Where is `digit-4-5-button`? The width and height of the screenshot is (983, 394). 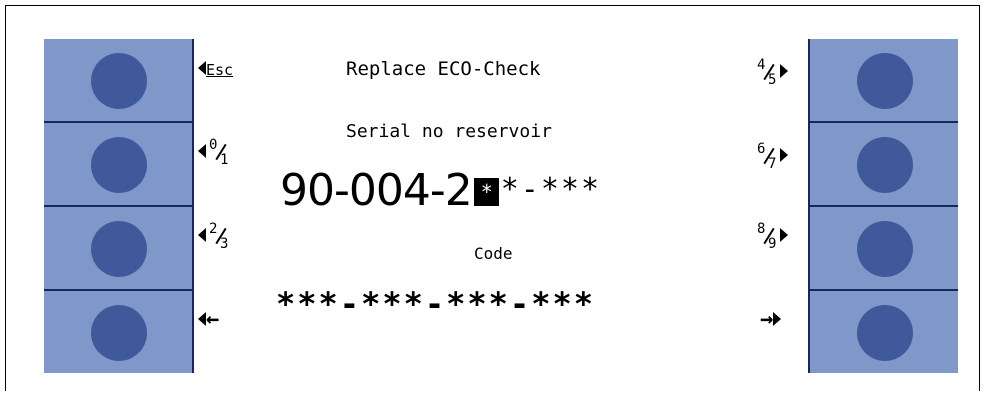
digit-4-5-button is located at coordinates (885, 81).